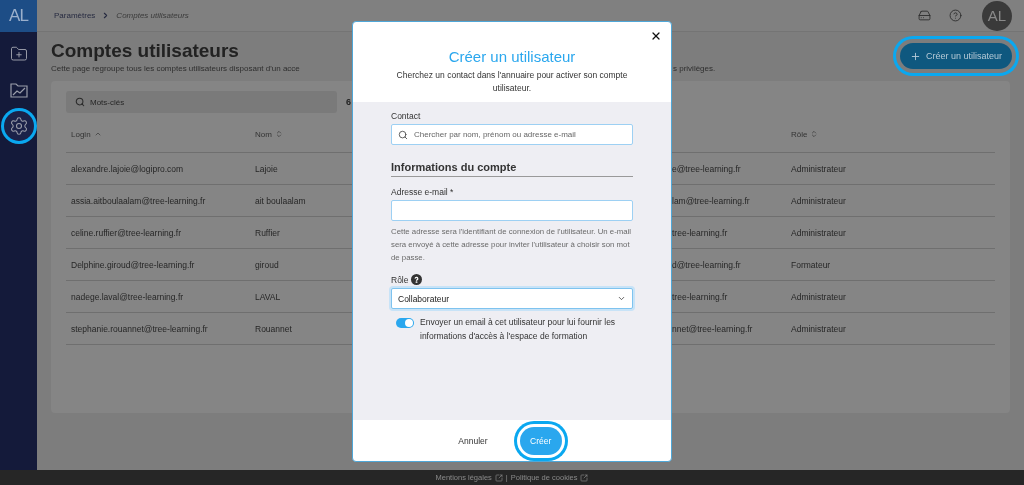  I want to click on close-icon, so click(656, 36).